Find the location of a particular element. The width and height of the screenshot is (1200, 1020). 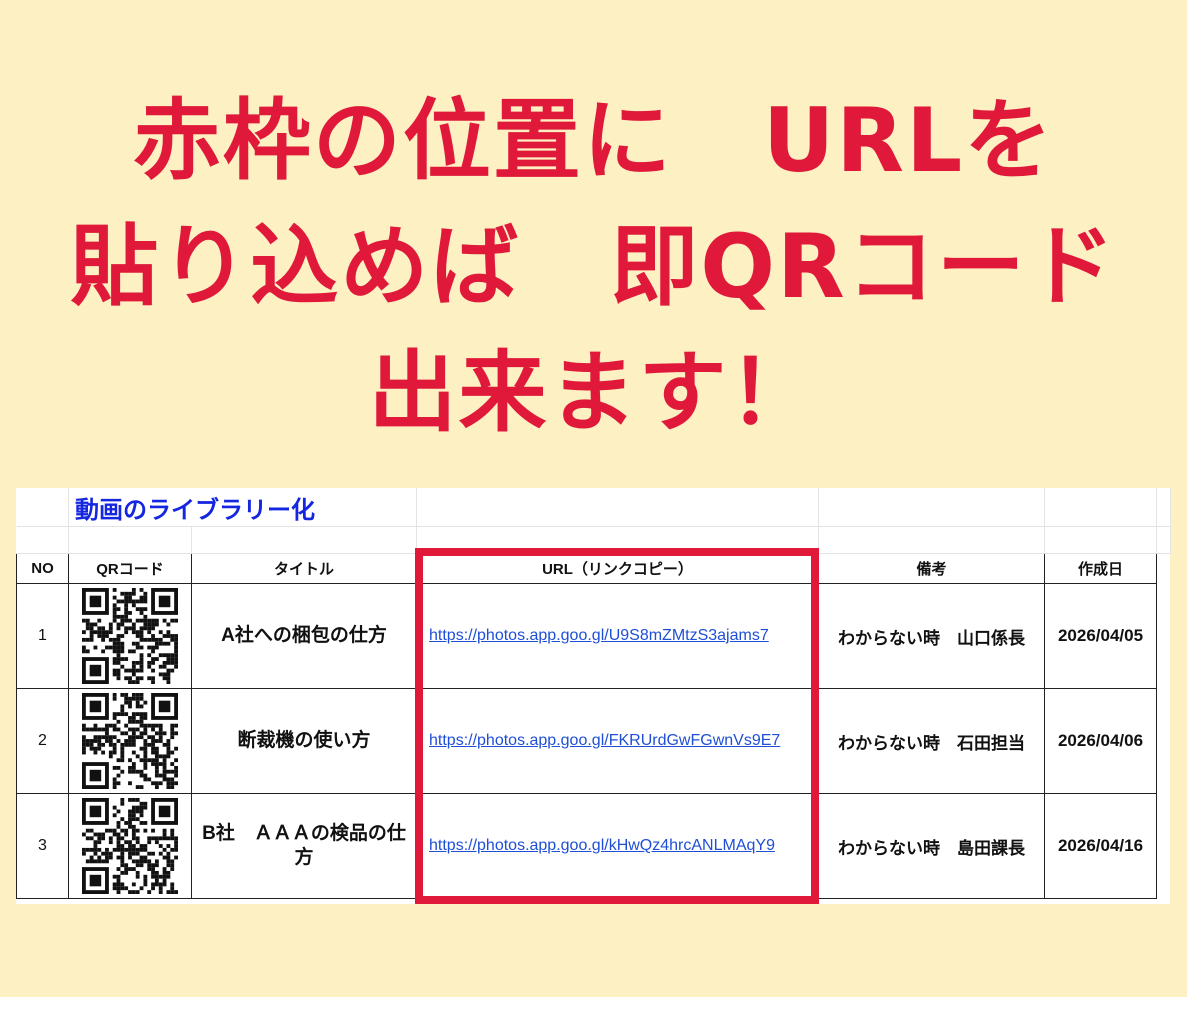

headline-line-2: 貼り込めば 即QRコード is located at coordinates (593, 266).